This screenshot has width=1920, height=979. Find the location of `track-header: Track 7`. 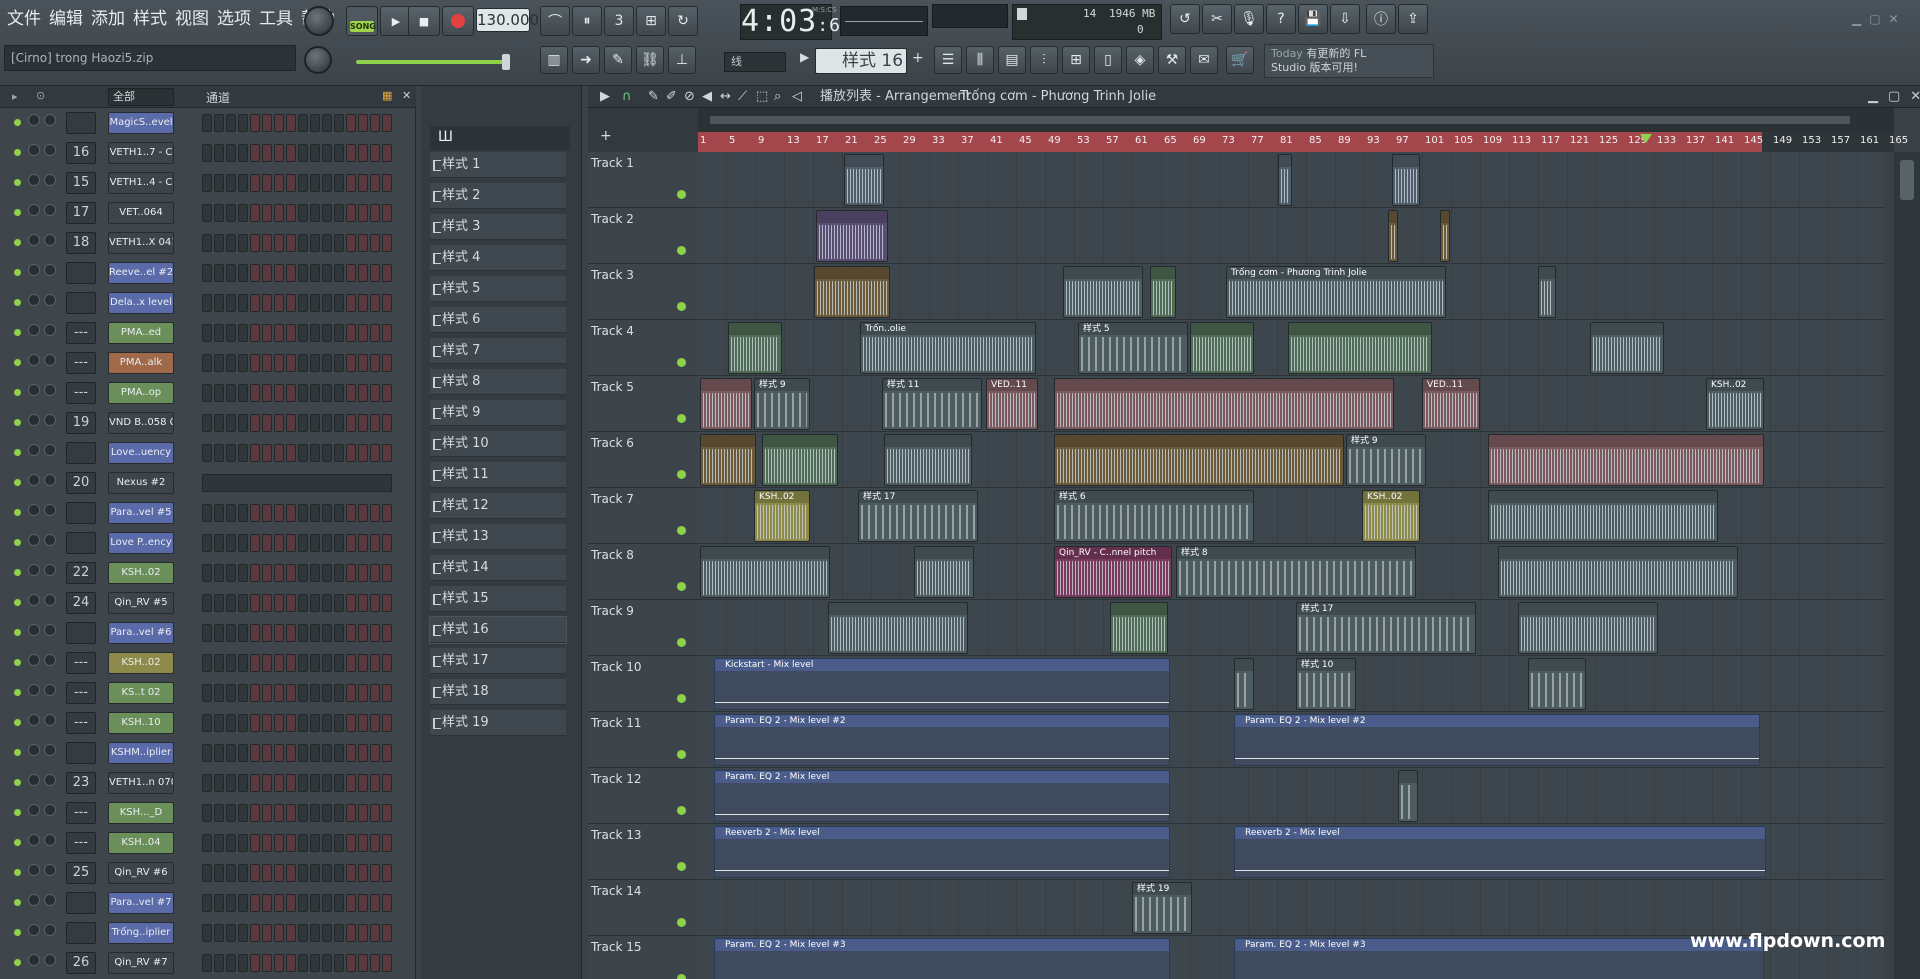

track-header: Track 7 is located at coordinates (643, 516).